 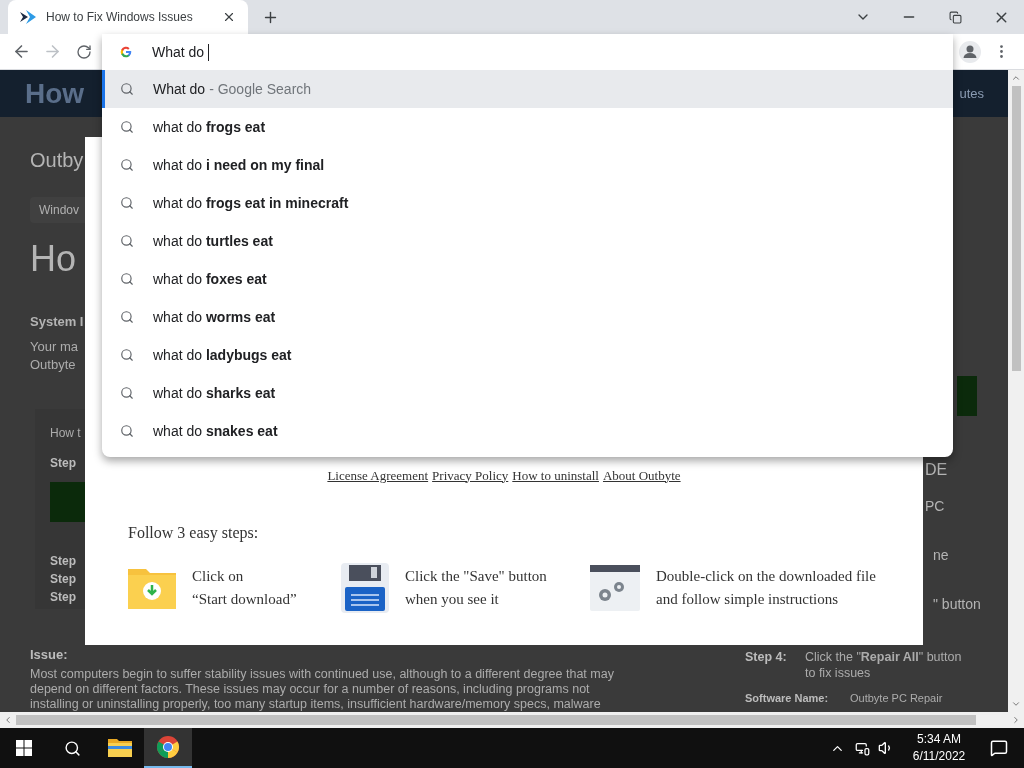 What do you see at coordinates (939, 739) in the screenshot?
I see `clock-time: 5:34 AM` at bounding box center [939, 739].